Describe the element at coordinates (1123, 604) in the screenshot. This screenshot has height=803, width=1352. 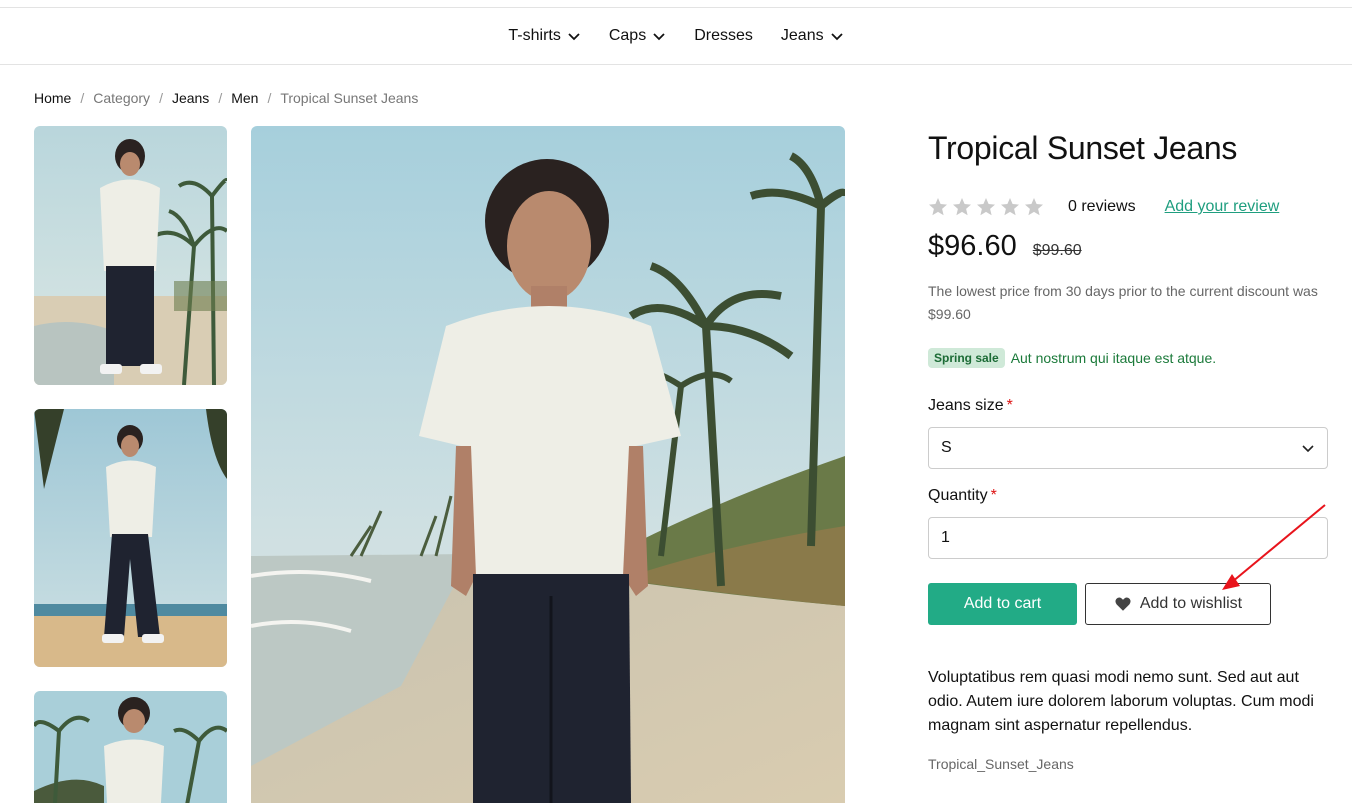
I see `heart-icon` at that location.